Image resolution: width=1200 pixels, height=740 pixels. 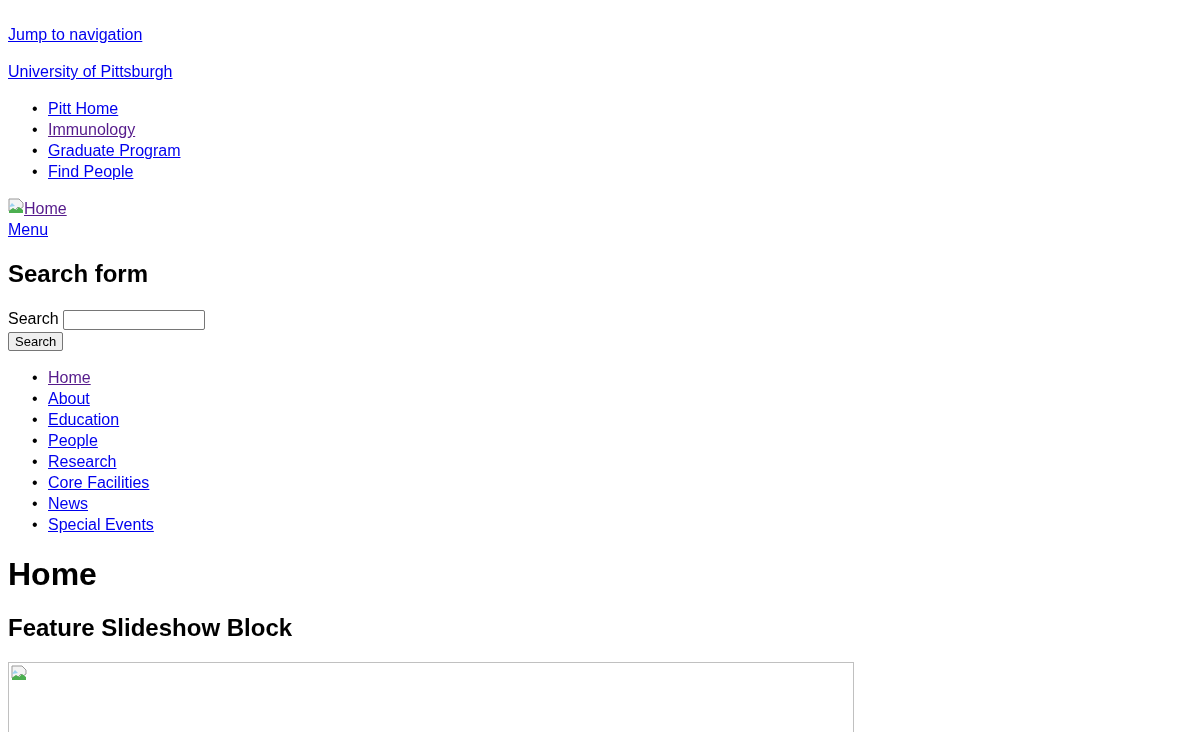 I want to click on slideshow-heading: Feature Slideshow Block, so click(x=151, y=627).